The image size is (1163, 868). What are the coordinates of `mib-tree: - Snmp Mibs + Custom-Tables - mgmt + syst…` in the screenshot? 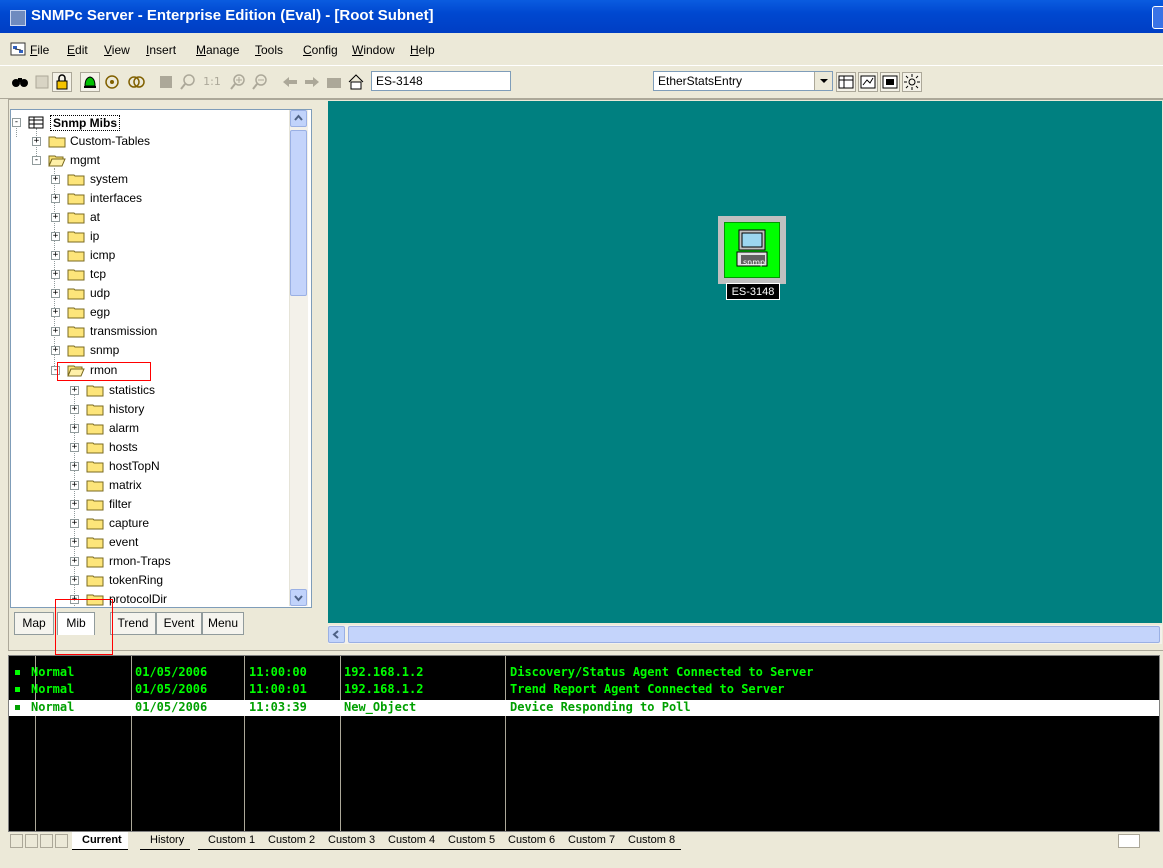 It's located at (161, 358).